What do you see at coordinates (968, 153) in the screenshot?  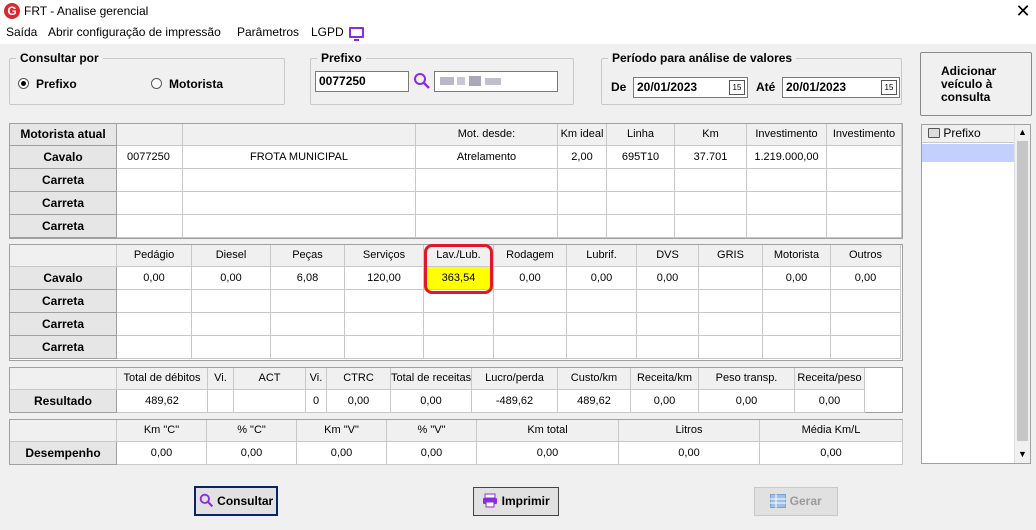 I see `list-selected-row` at bounding box center [968, 153].